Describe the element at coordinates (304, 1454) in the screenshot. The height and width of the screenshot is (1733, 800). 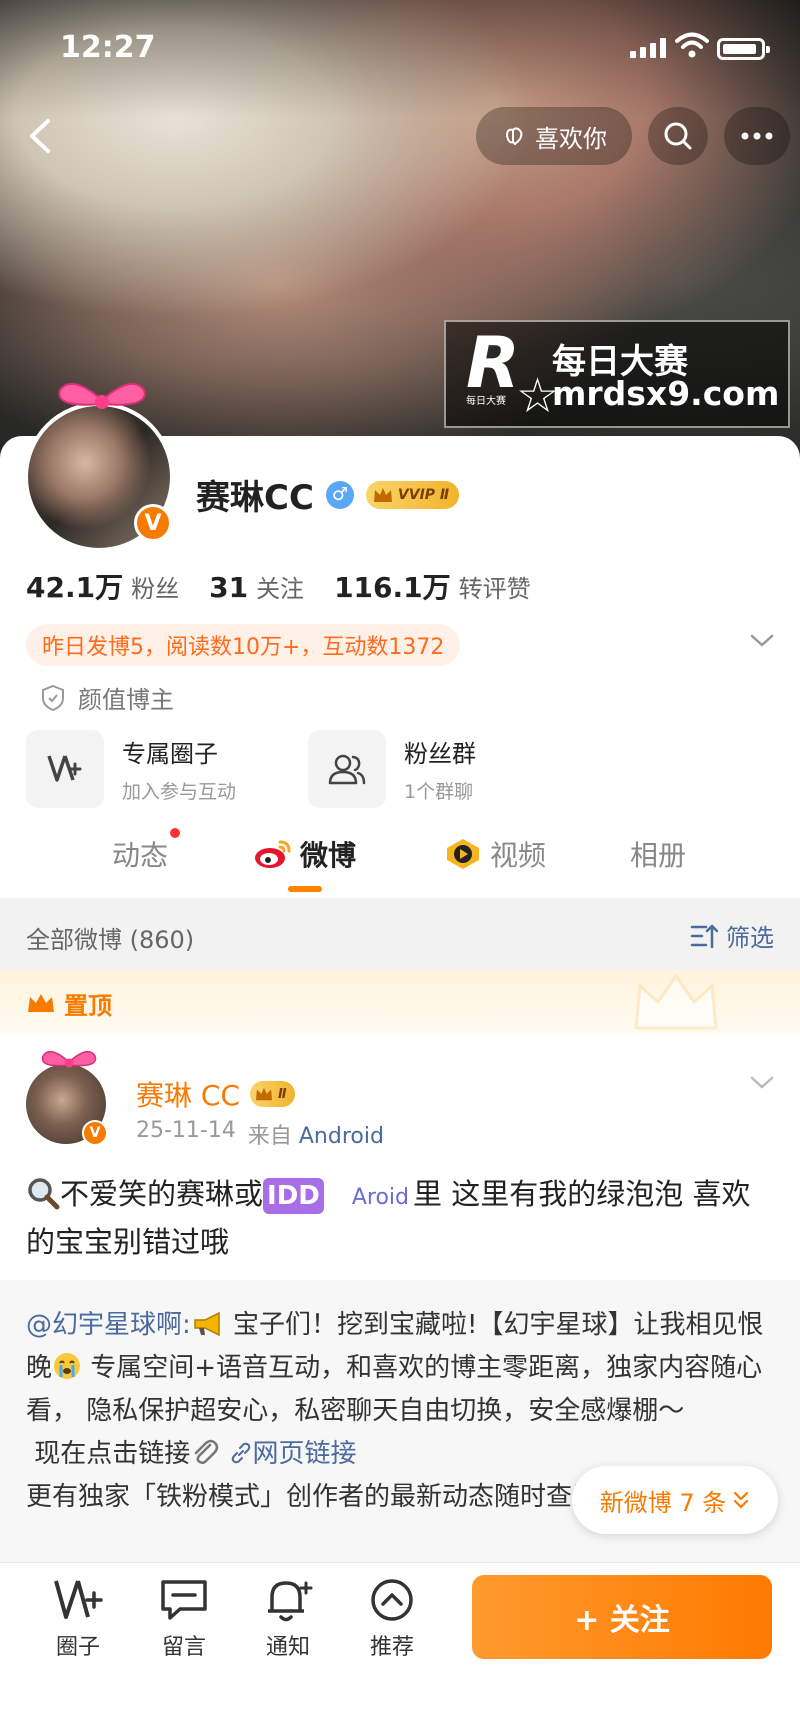
I see `web-link-label: 网页链接` at that location.